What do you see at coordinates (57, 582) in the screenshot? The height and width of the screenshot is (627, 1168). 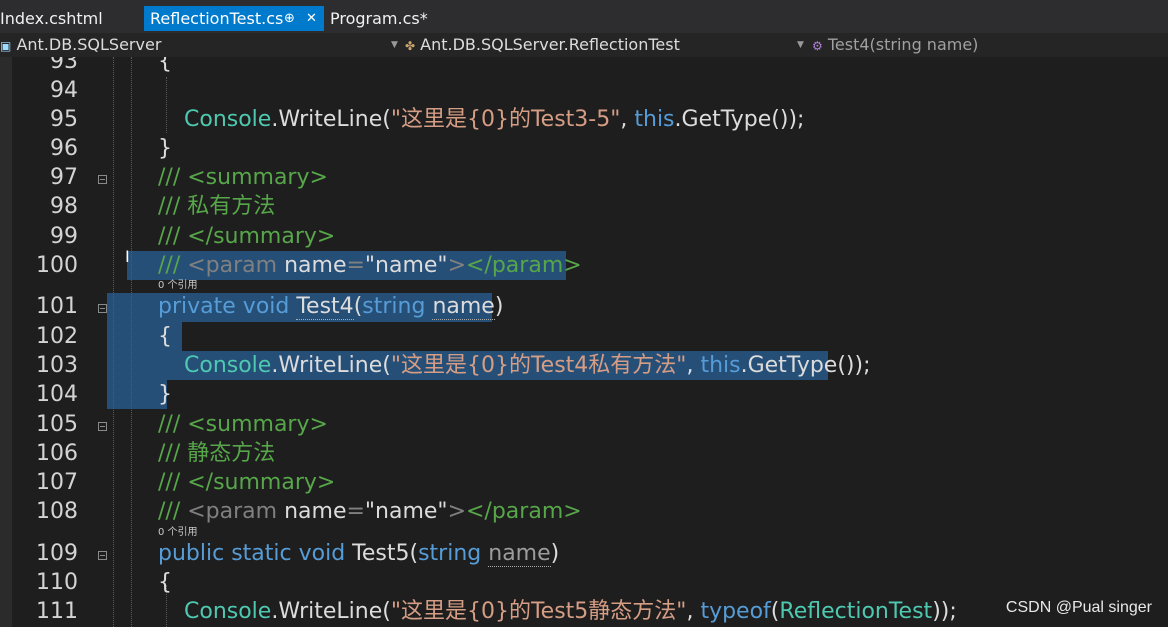 I see `line-number: 110` at bounding box center [57, 582].